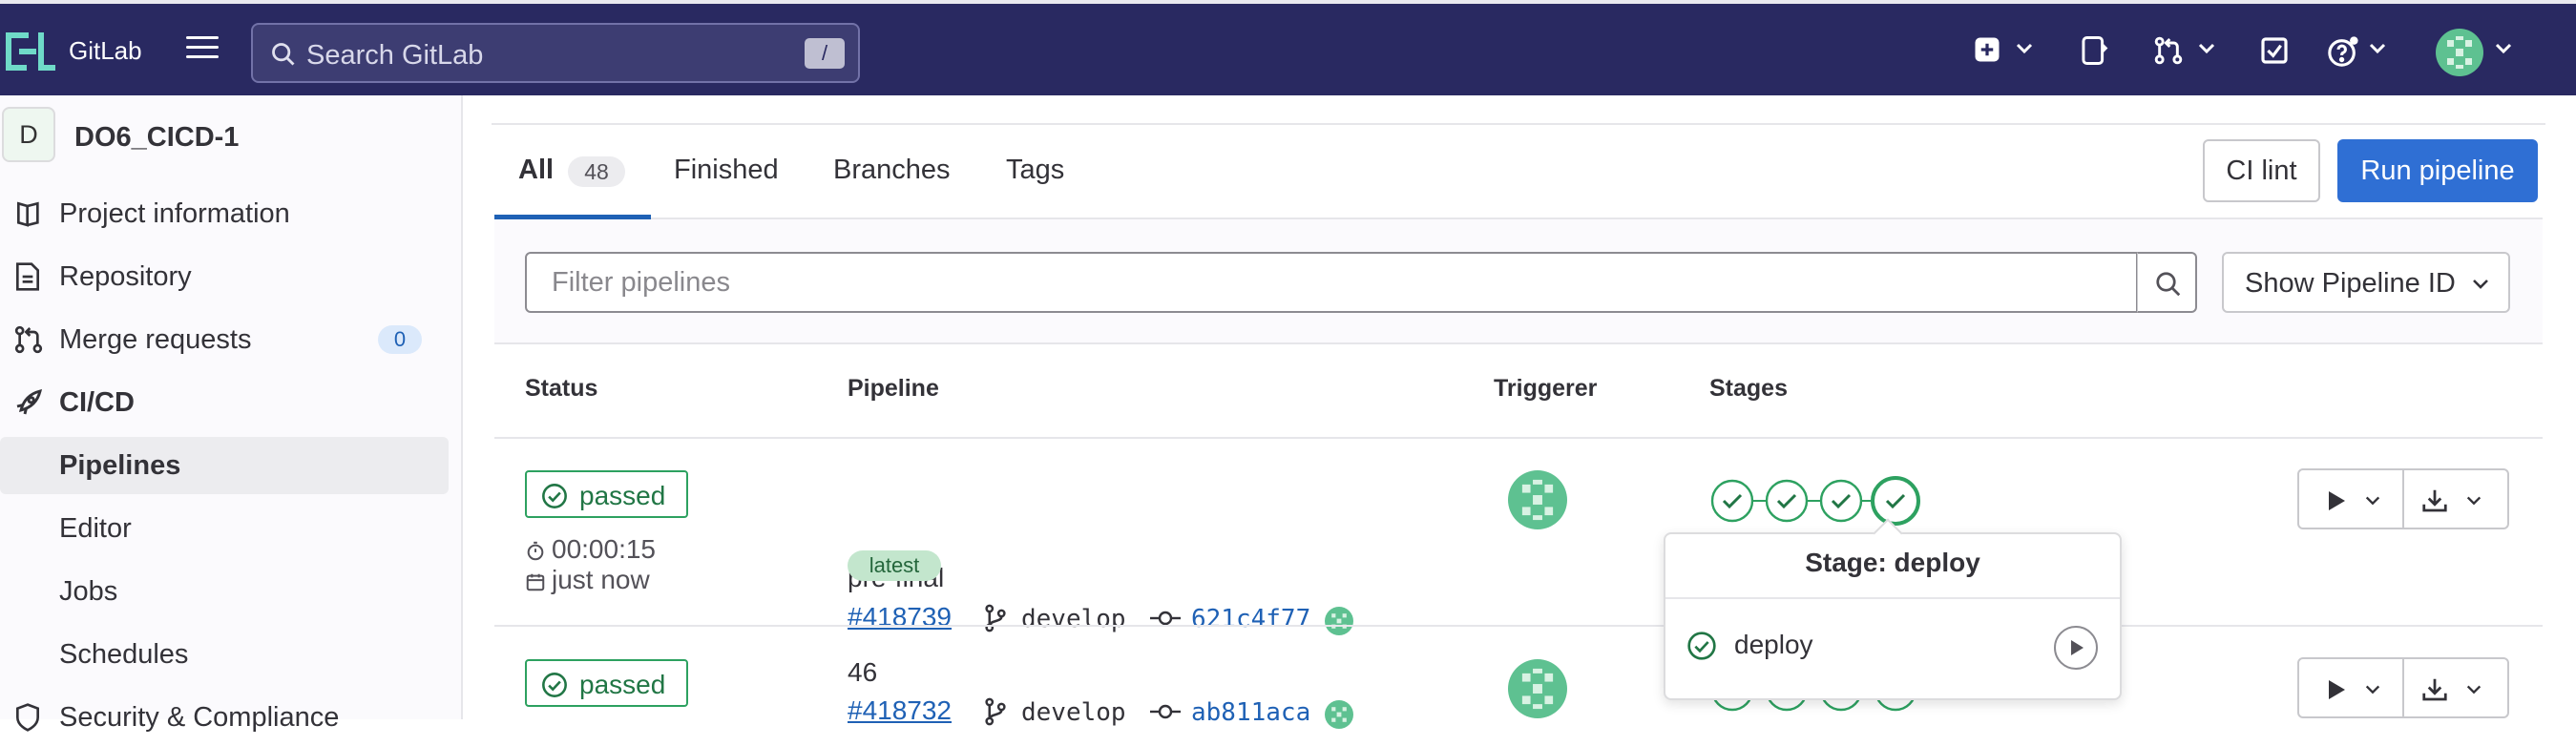 This screenshot has width=2576, height=746. What do you see at coordinates (395, 55) in the screenshot?
I see `search-placeholder: Search GitLab` at bounding box center [395, 55].